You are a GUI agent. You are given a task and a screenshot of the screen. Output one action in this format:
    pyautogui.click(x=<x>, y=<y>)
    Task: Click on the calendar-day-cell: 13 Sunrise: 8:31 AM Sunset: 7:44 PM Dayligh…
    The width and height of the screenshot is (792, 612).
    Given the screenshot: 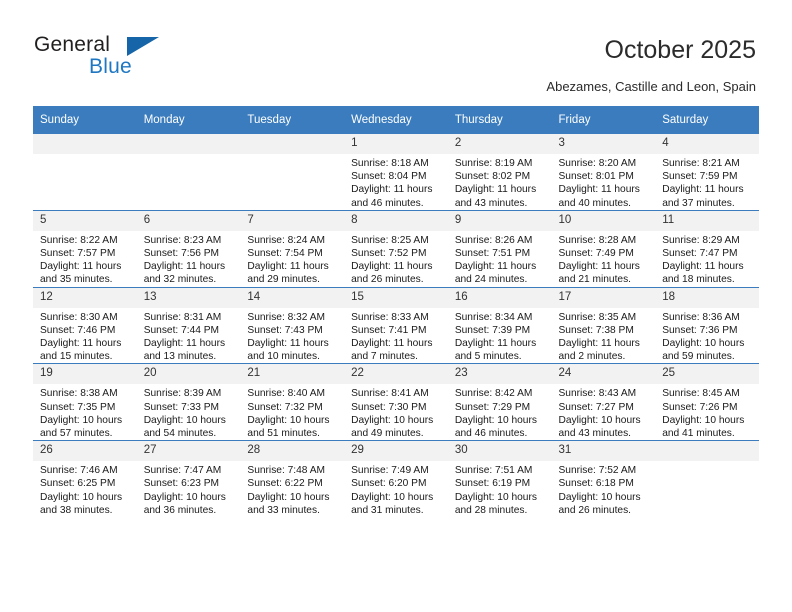 What is the action you would take?
    pyautogui.click(x=188, y=325)
    